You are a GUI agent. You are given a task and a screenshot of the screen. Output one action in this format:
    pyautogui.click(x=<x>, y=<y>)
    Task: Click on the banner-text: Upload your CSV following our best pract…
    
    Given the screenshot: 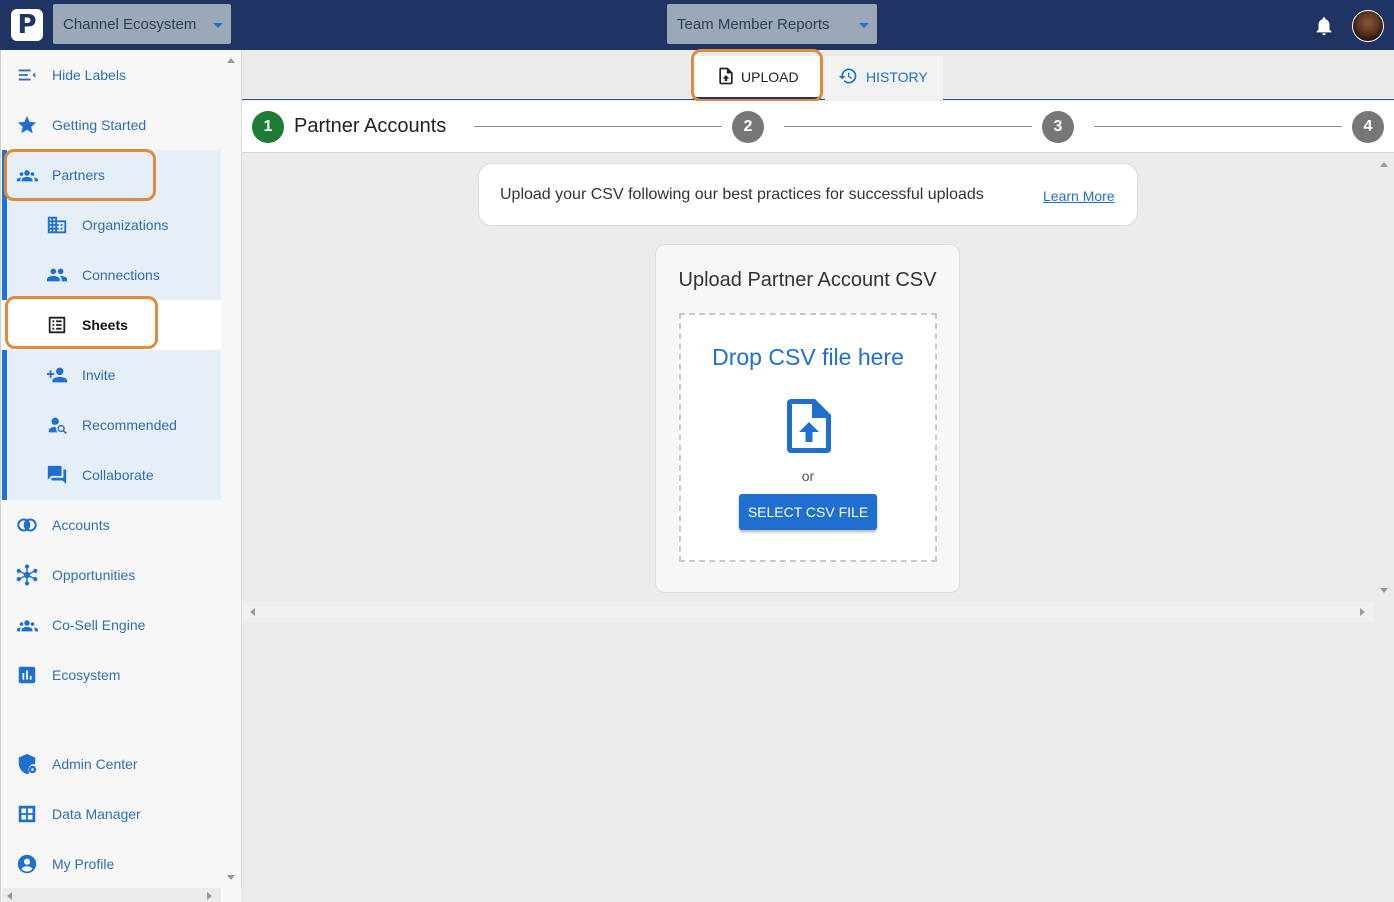 What is the action you would take?
    pyautogui.click(x=742, y=194)
    